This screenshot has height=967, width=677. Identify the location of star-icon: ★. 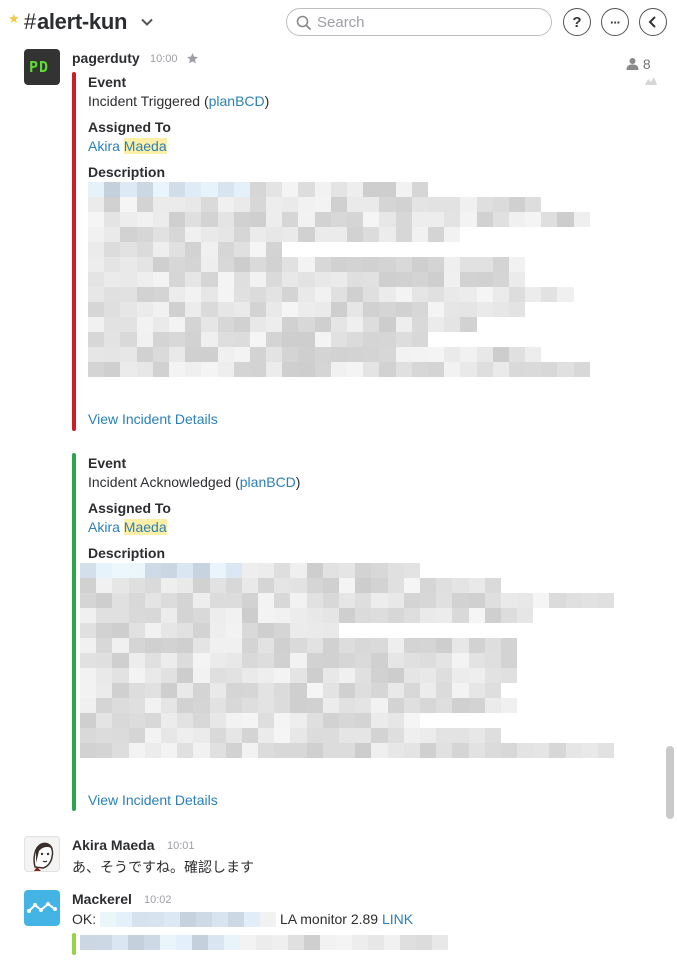
(14, 18).